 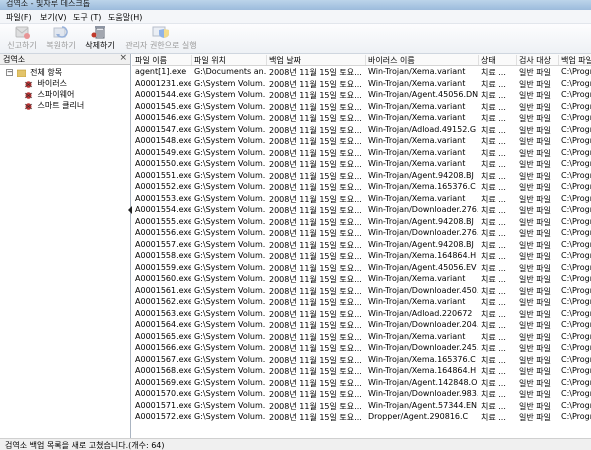 I want to click on column-header-backup-date: 백업 날짜, so click(x=285, y=60).